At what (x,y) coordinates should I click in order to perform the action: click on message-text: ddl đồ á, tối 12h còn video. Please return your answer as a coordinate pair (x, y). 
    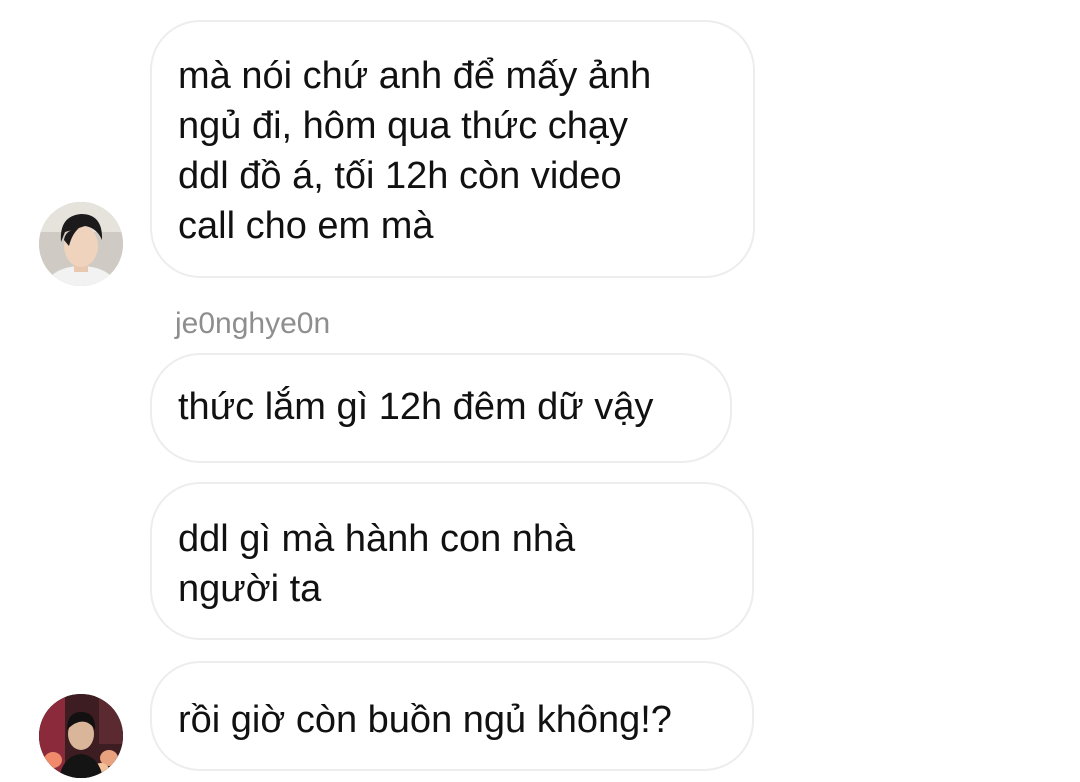
    Looking at the image, I should click on (400, 176).